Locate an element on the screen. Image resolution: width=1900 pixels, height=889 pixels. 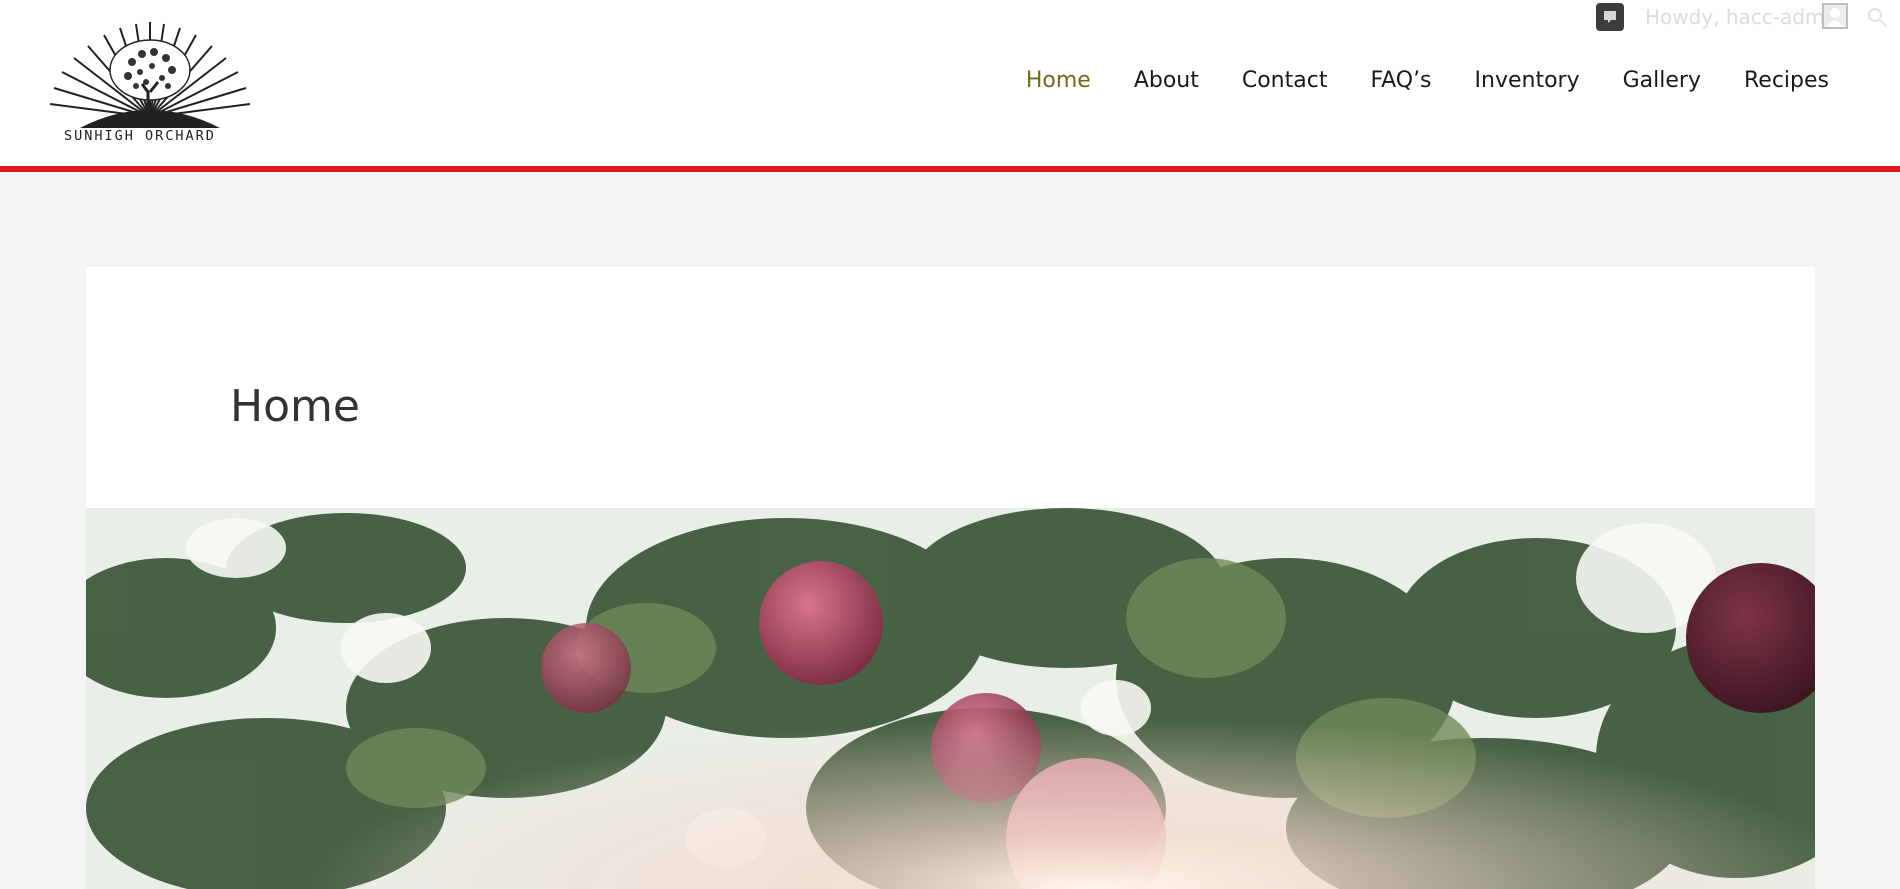
user-silhouette-icon is located at coordinates (1835, 17).